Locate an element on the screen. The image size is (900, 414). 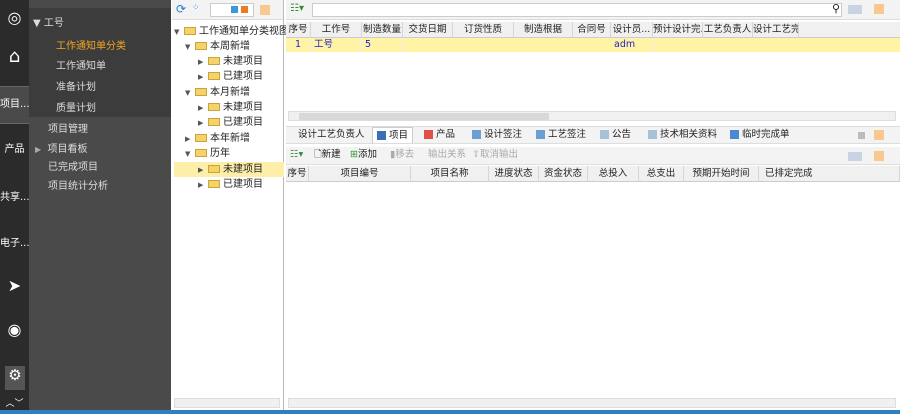
column-header: 资金状态 is located at coordinates (563, 174).